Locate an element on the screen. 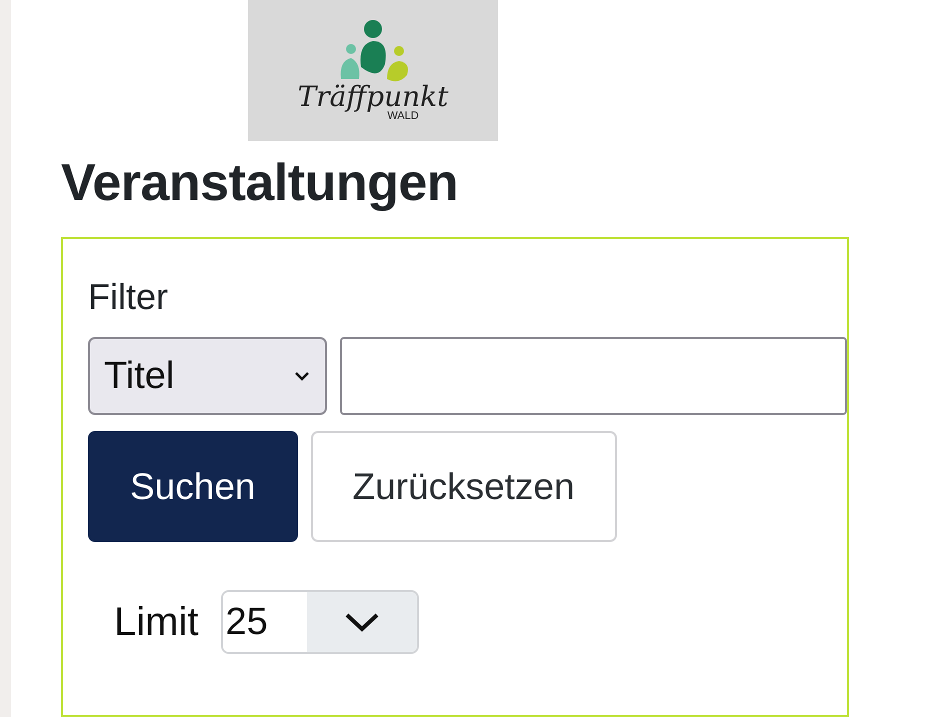 Image resolution: width=933 pixels, height=717 pixels. search-field is located at coordinates (593, 376).